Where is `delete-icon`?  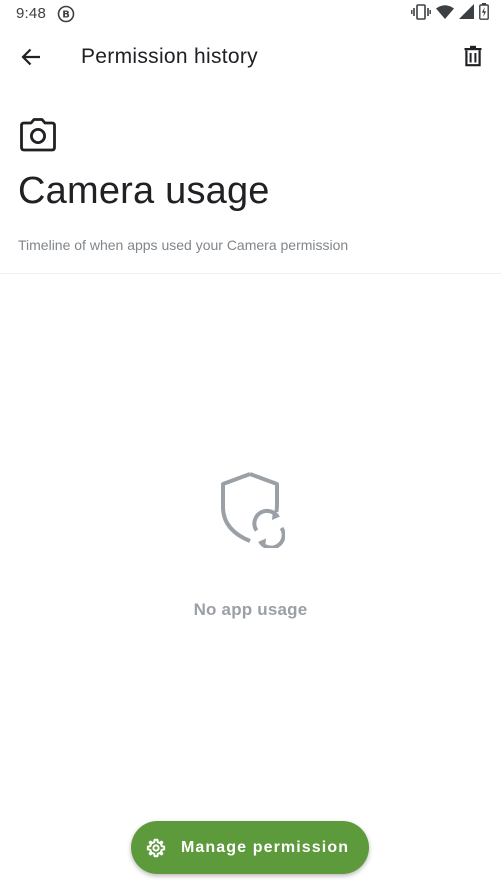
delete-icon is located at coordinates (473, 58).